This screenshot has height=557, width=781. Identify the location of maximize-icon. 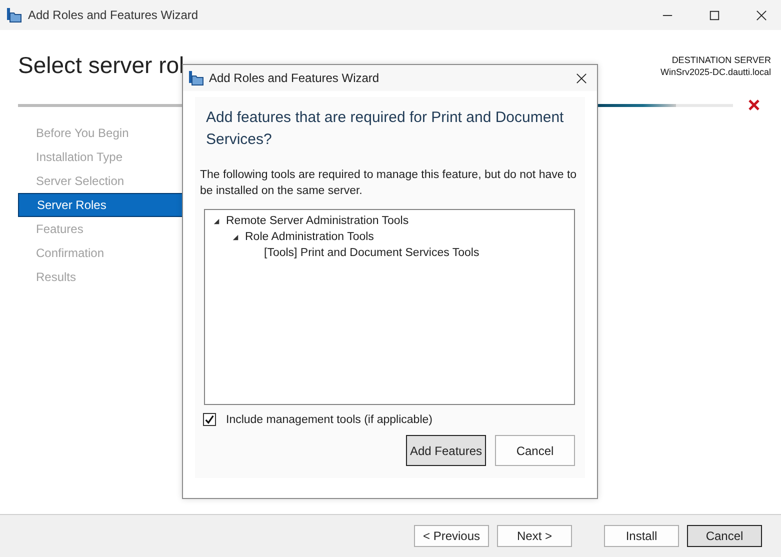
(714, 15).